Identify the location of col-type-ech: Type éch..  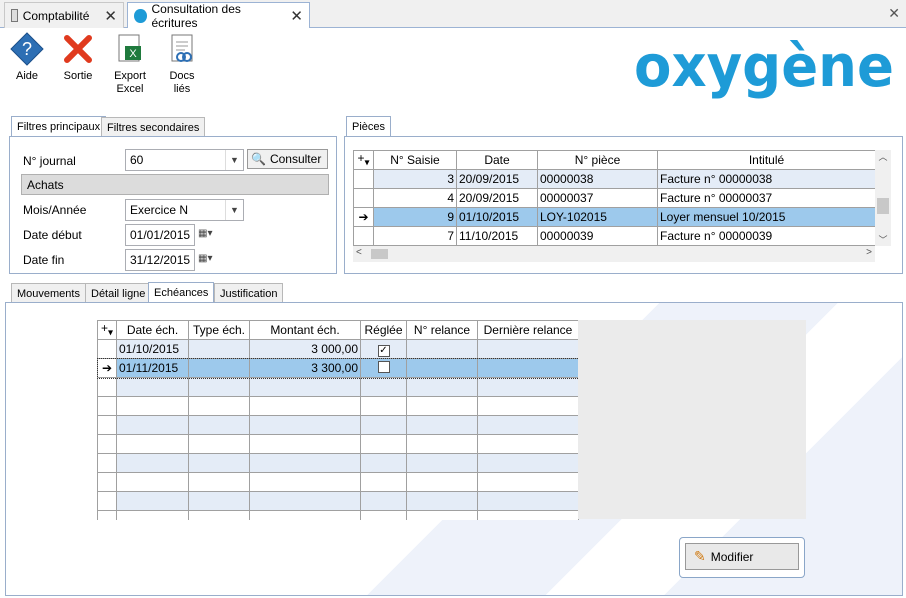
(219, 330).